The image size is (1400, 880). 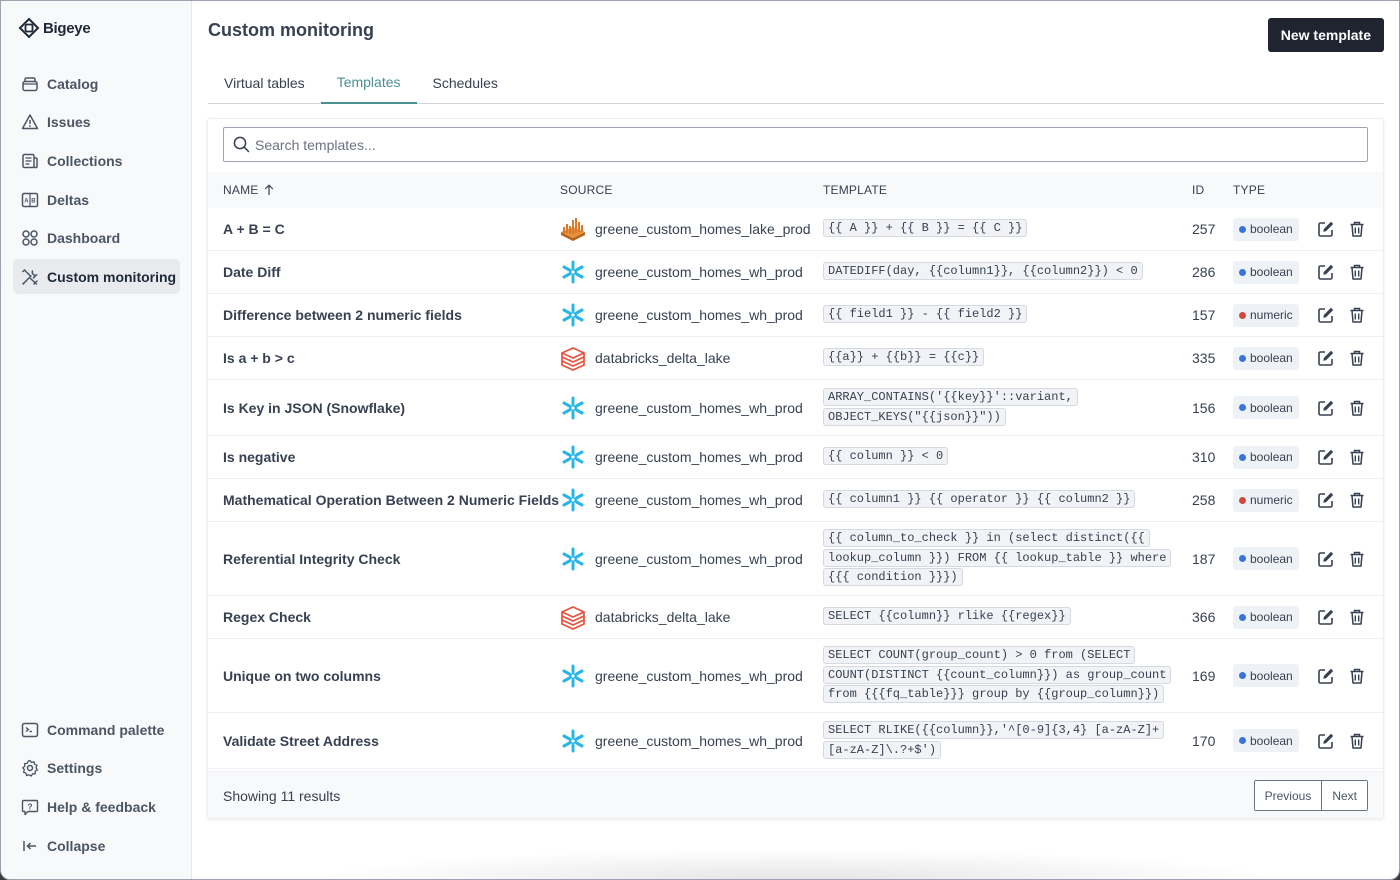 I want to click on previous-page-button: Previous, so click(x=1288, y=795).